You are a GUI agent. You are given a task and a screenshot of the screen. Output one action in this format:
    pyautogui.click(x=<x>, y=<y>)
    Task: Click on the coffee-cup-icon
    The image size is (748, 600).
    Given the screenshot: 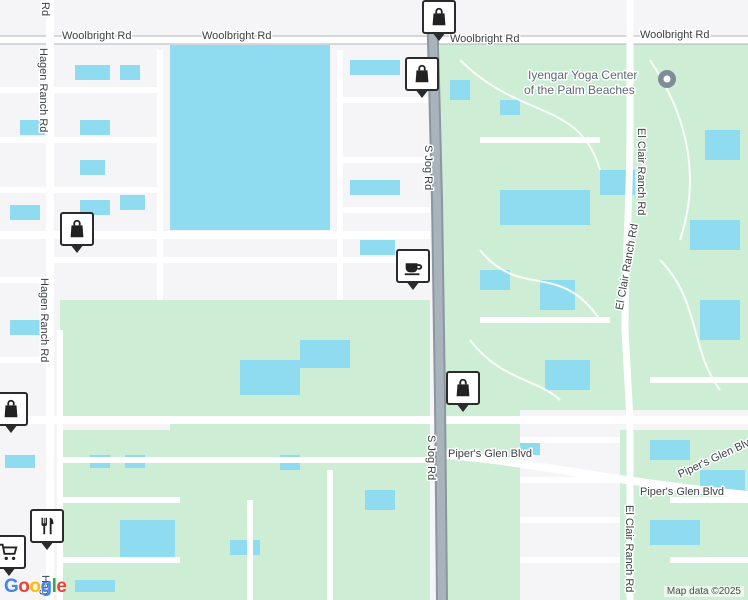 What is the action you would take?
    pyautogui.click(x=413, y=269)
    